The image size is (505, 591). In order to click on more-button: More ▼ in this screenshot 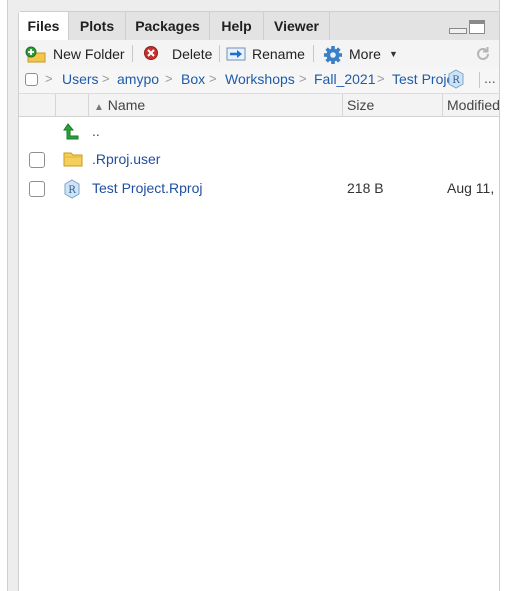, I will do `click(363, 54)`.